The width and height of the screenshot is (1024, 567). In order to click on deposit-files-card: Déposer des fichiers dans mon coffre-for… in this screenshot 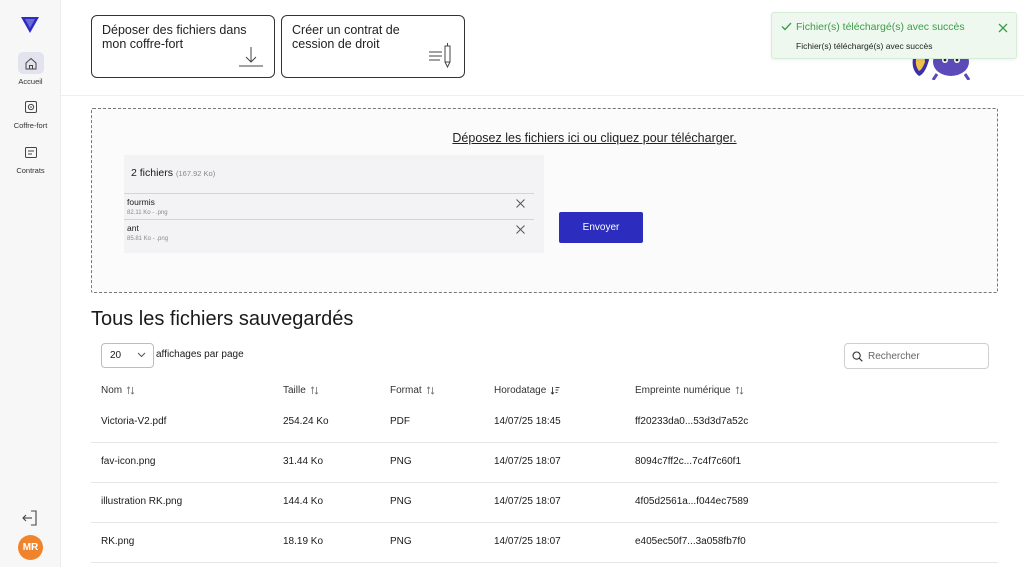, I will do `click(183, 46)`.